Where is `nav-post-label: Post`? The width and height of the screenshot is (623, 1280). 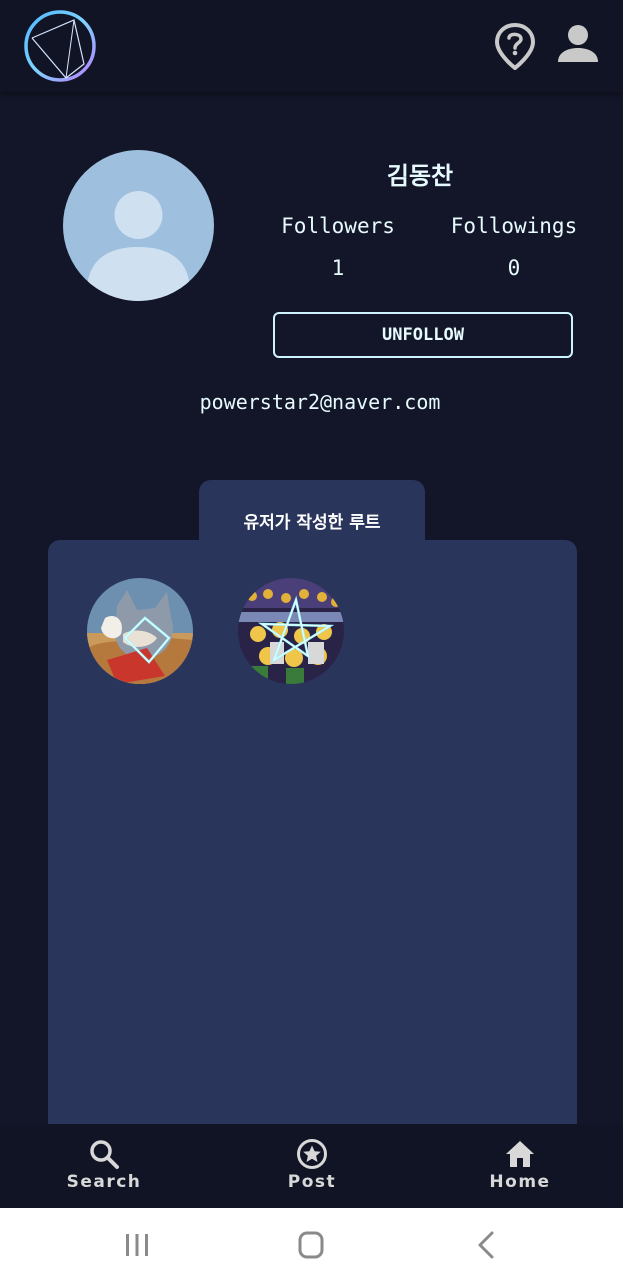 nav-post-label: Post is located at coordinates (312, 1182).